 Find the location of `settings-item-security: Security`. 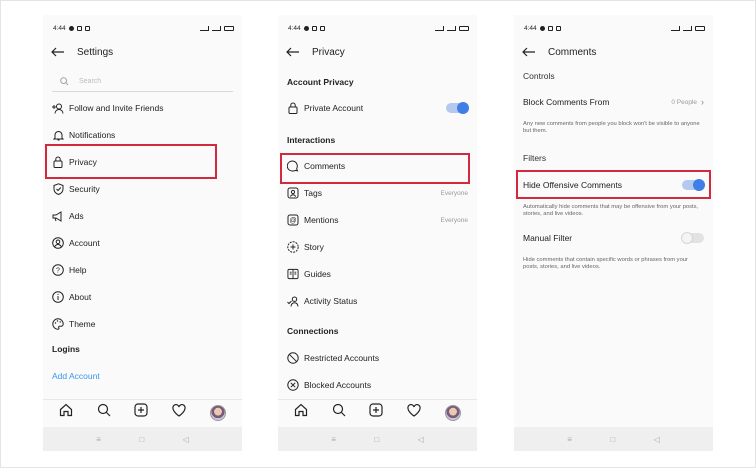

settings-item-security: Security is located at coordinates (142, 189).